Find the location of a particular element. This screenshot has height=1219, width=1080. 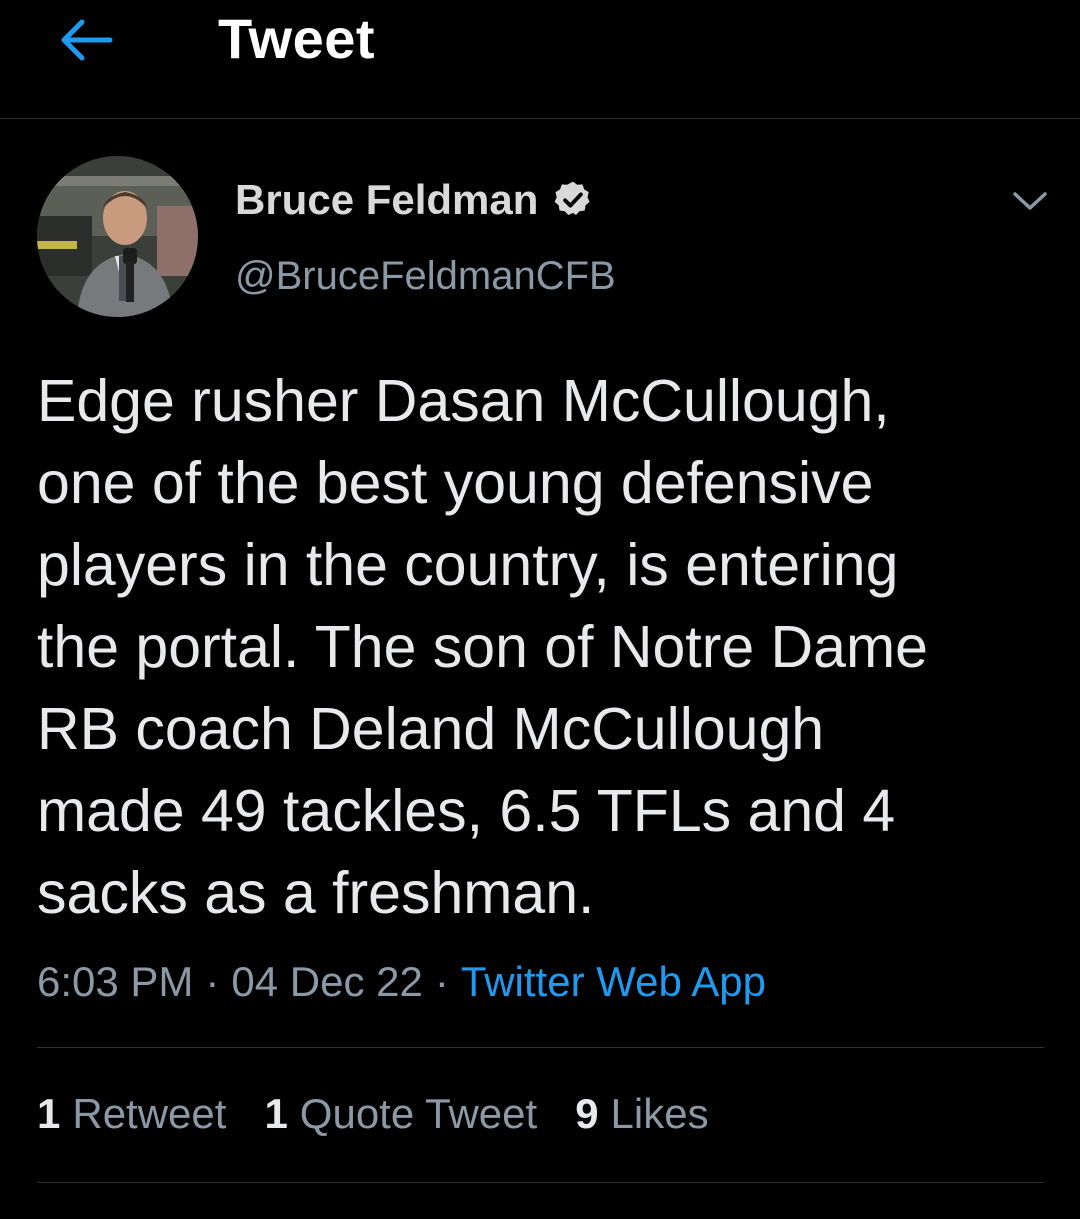

page-title: Tweet is located at coordinates (297, 38).